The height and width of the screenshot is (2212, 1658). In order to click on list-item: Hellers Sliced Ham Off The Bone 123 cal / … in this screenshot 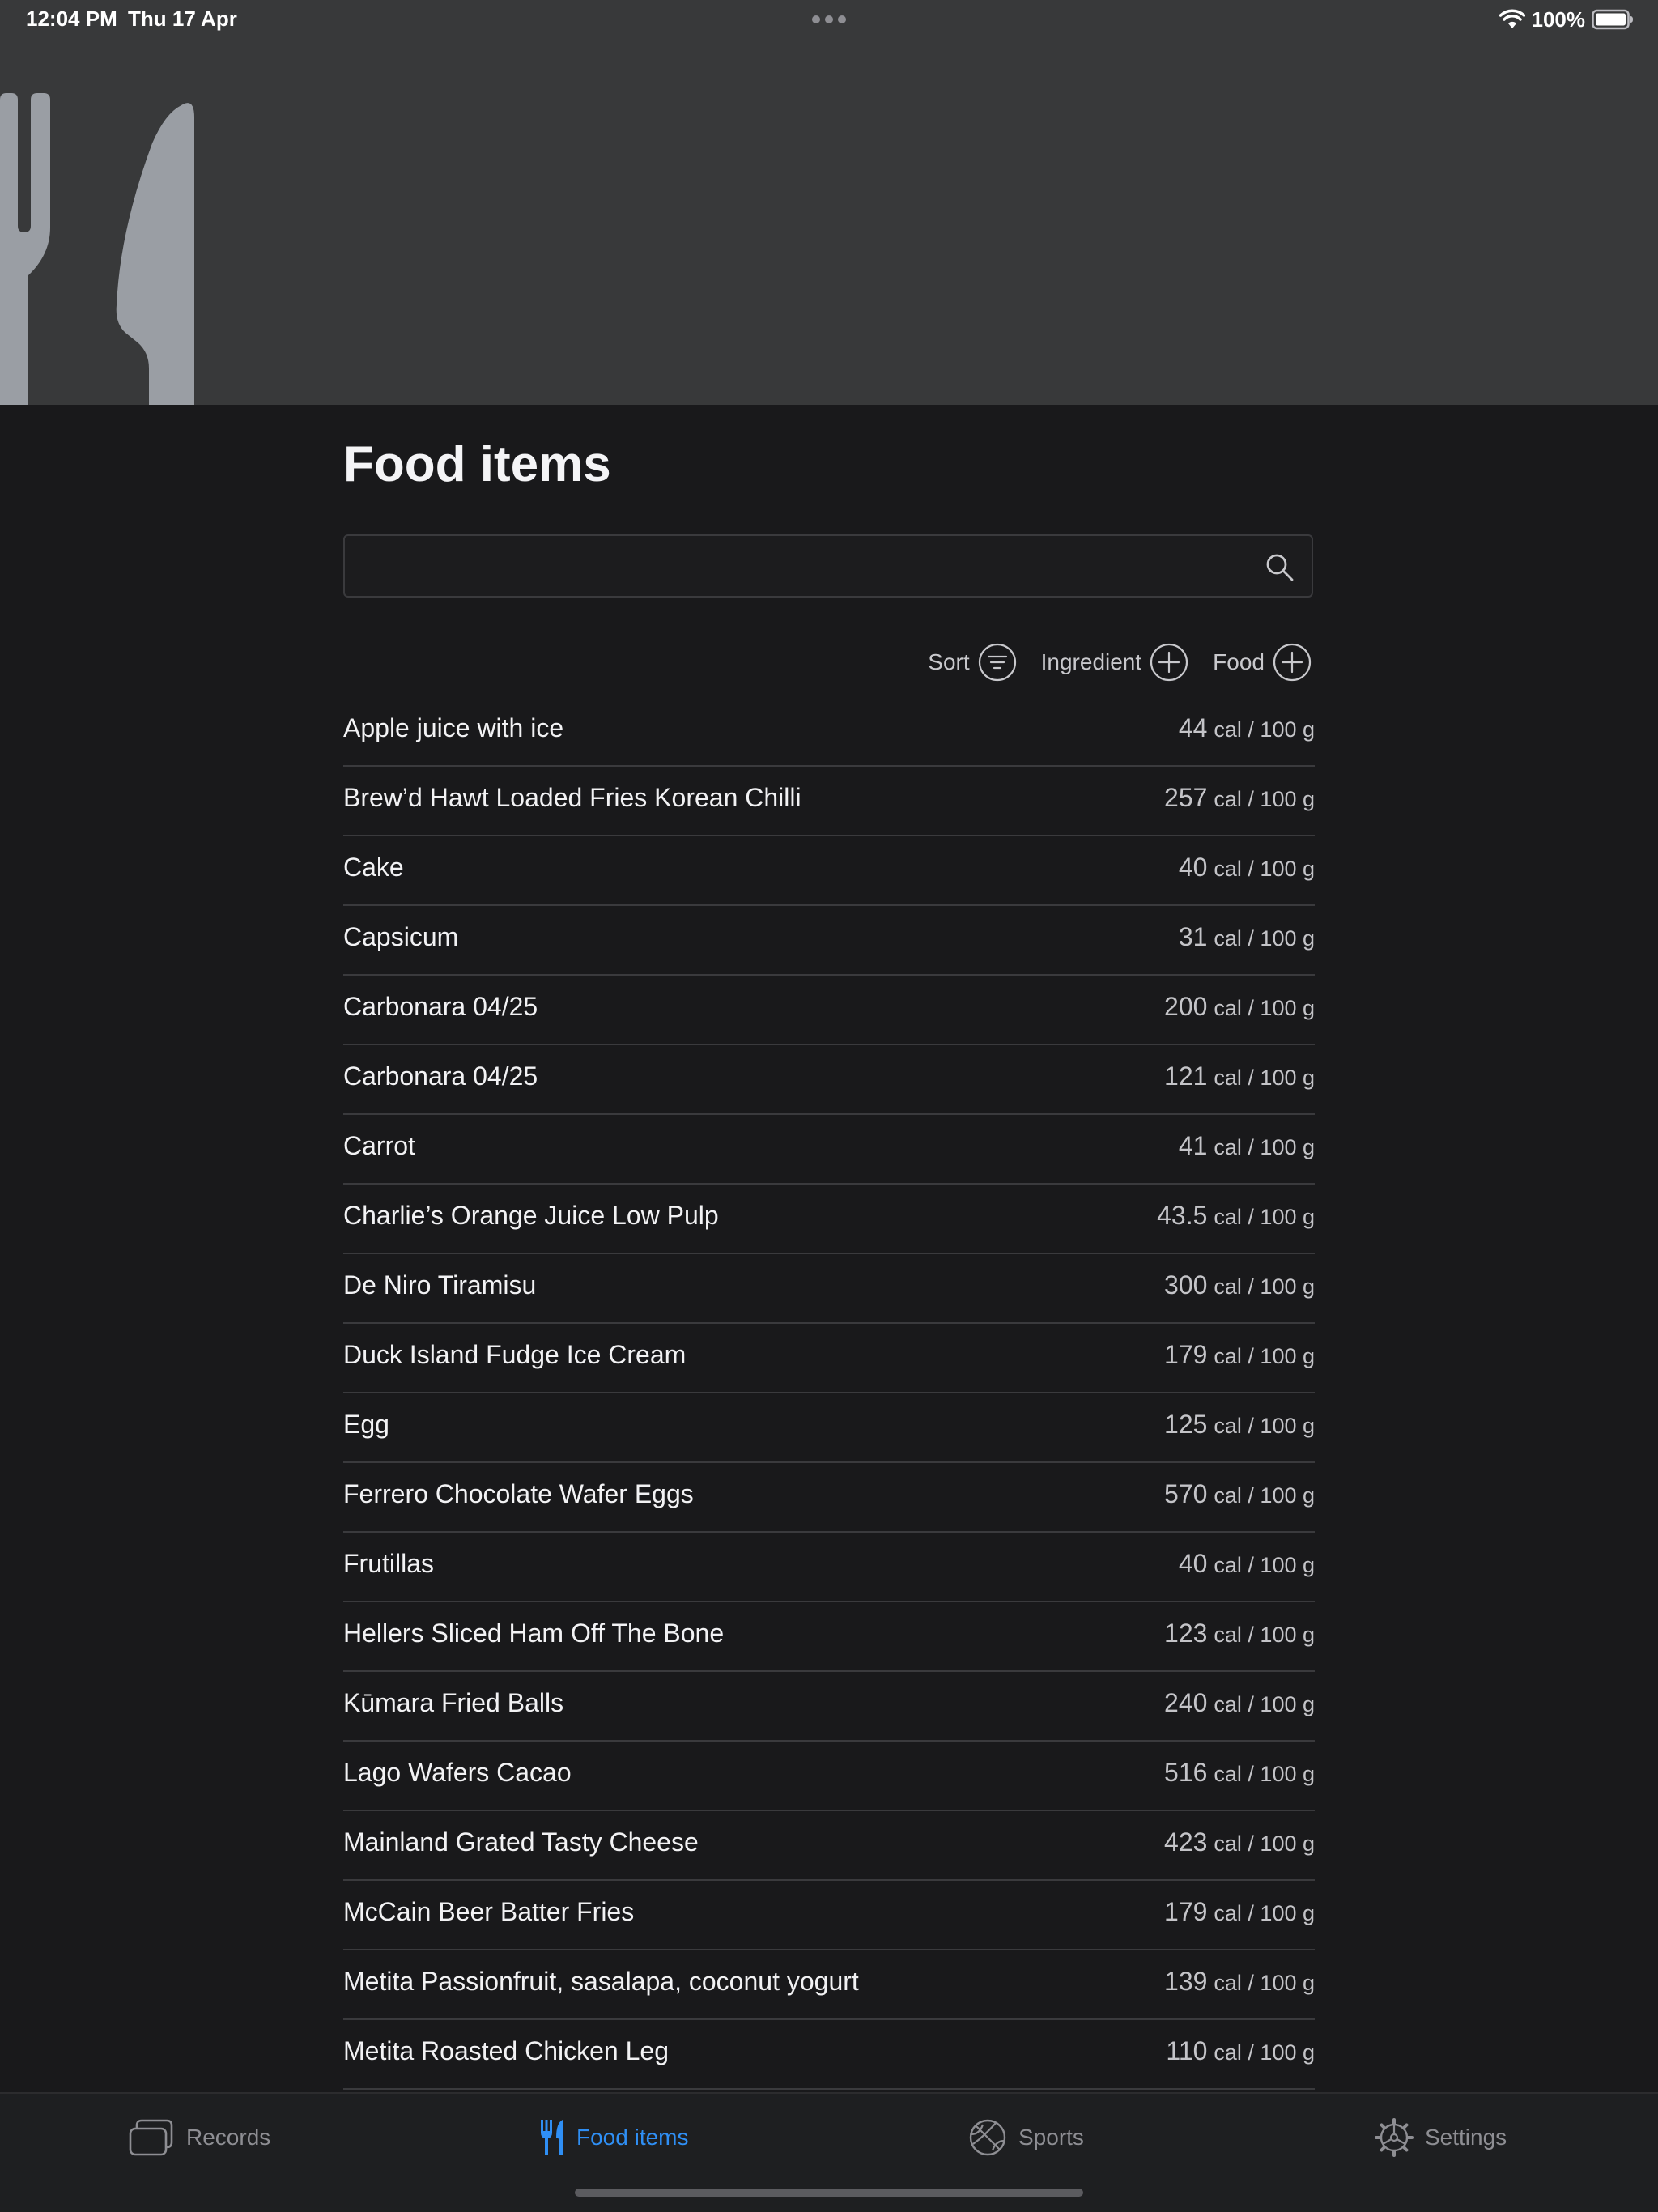, I will do `click(829, 1637)`.